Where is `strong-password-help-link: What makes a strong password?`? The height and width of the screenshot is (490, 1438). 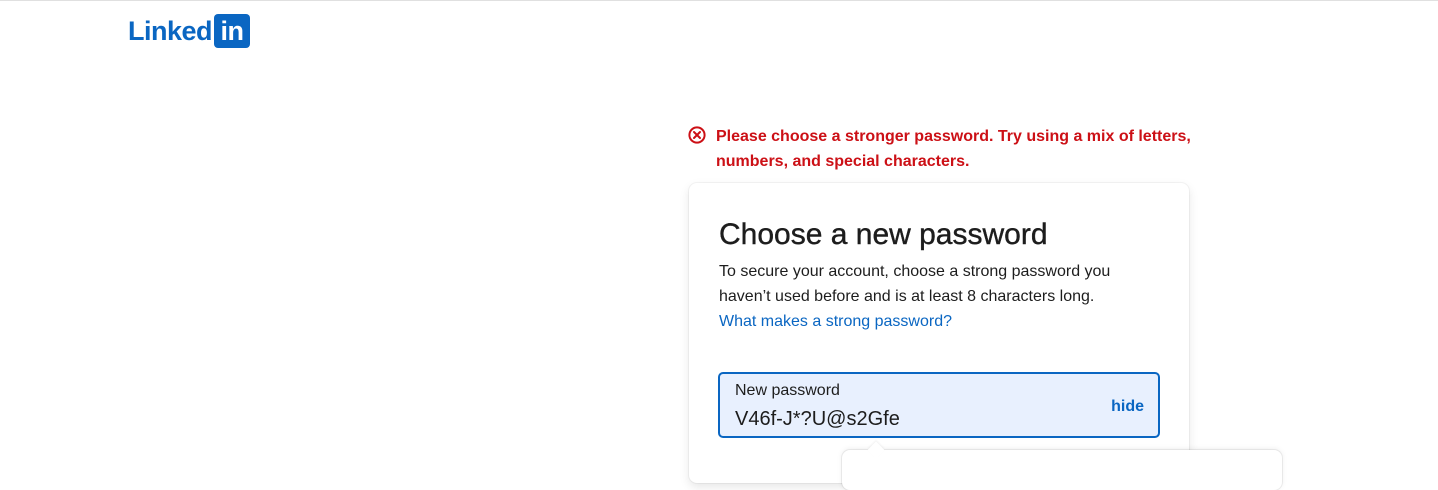 strong-password-help-link: What makes a strong password? is located at coordinates (835, 321).